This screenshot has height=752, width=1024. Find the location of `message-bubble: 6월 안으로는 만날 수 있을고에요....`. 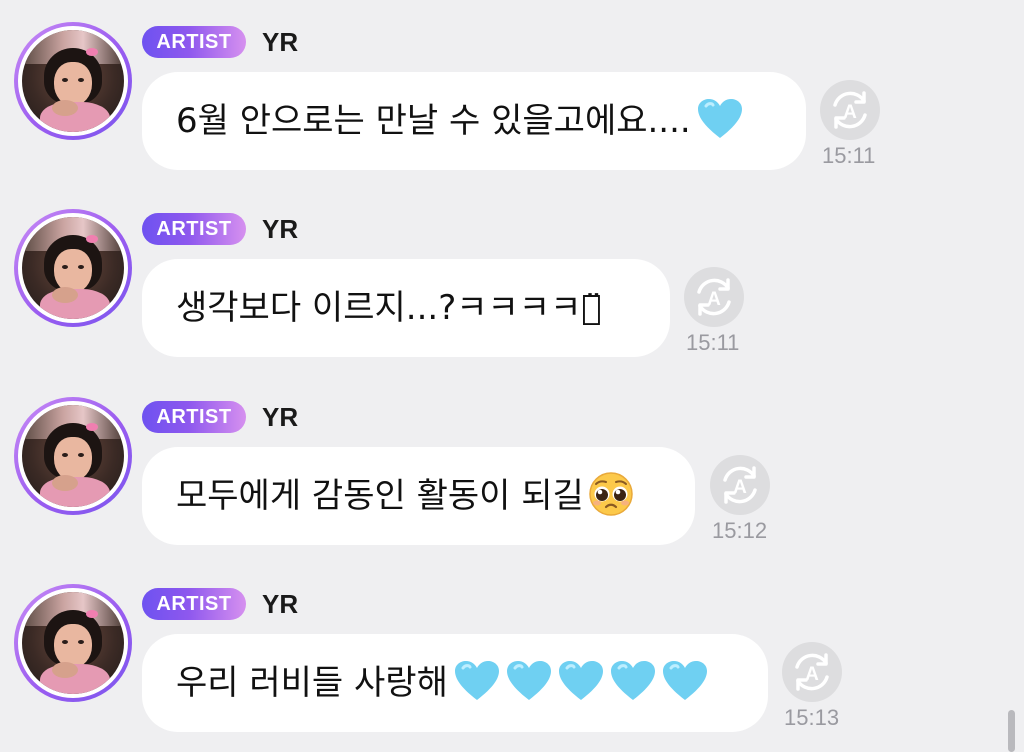

message-bubble: 6월 안으로는 만날 수 있을고에요.... is located at coordinates (474, 121).